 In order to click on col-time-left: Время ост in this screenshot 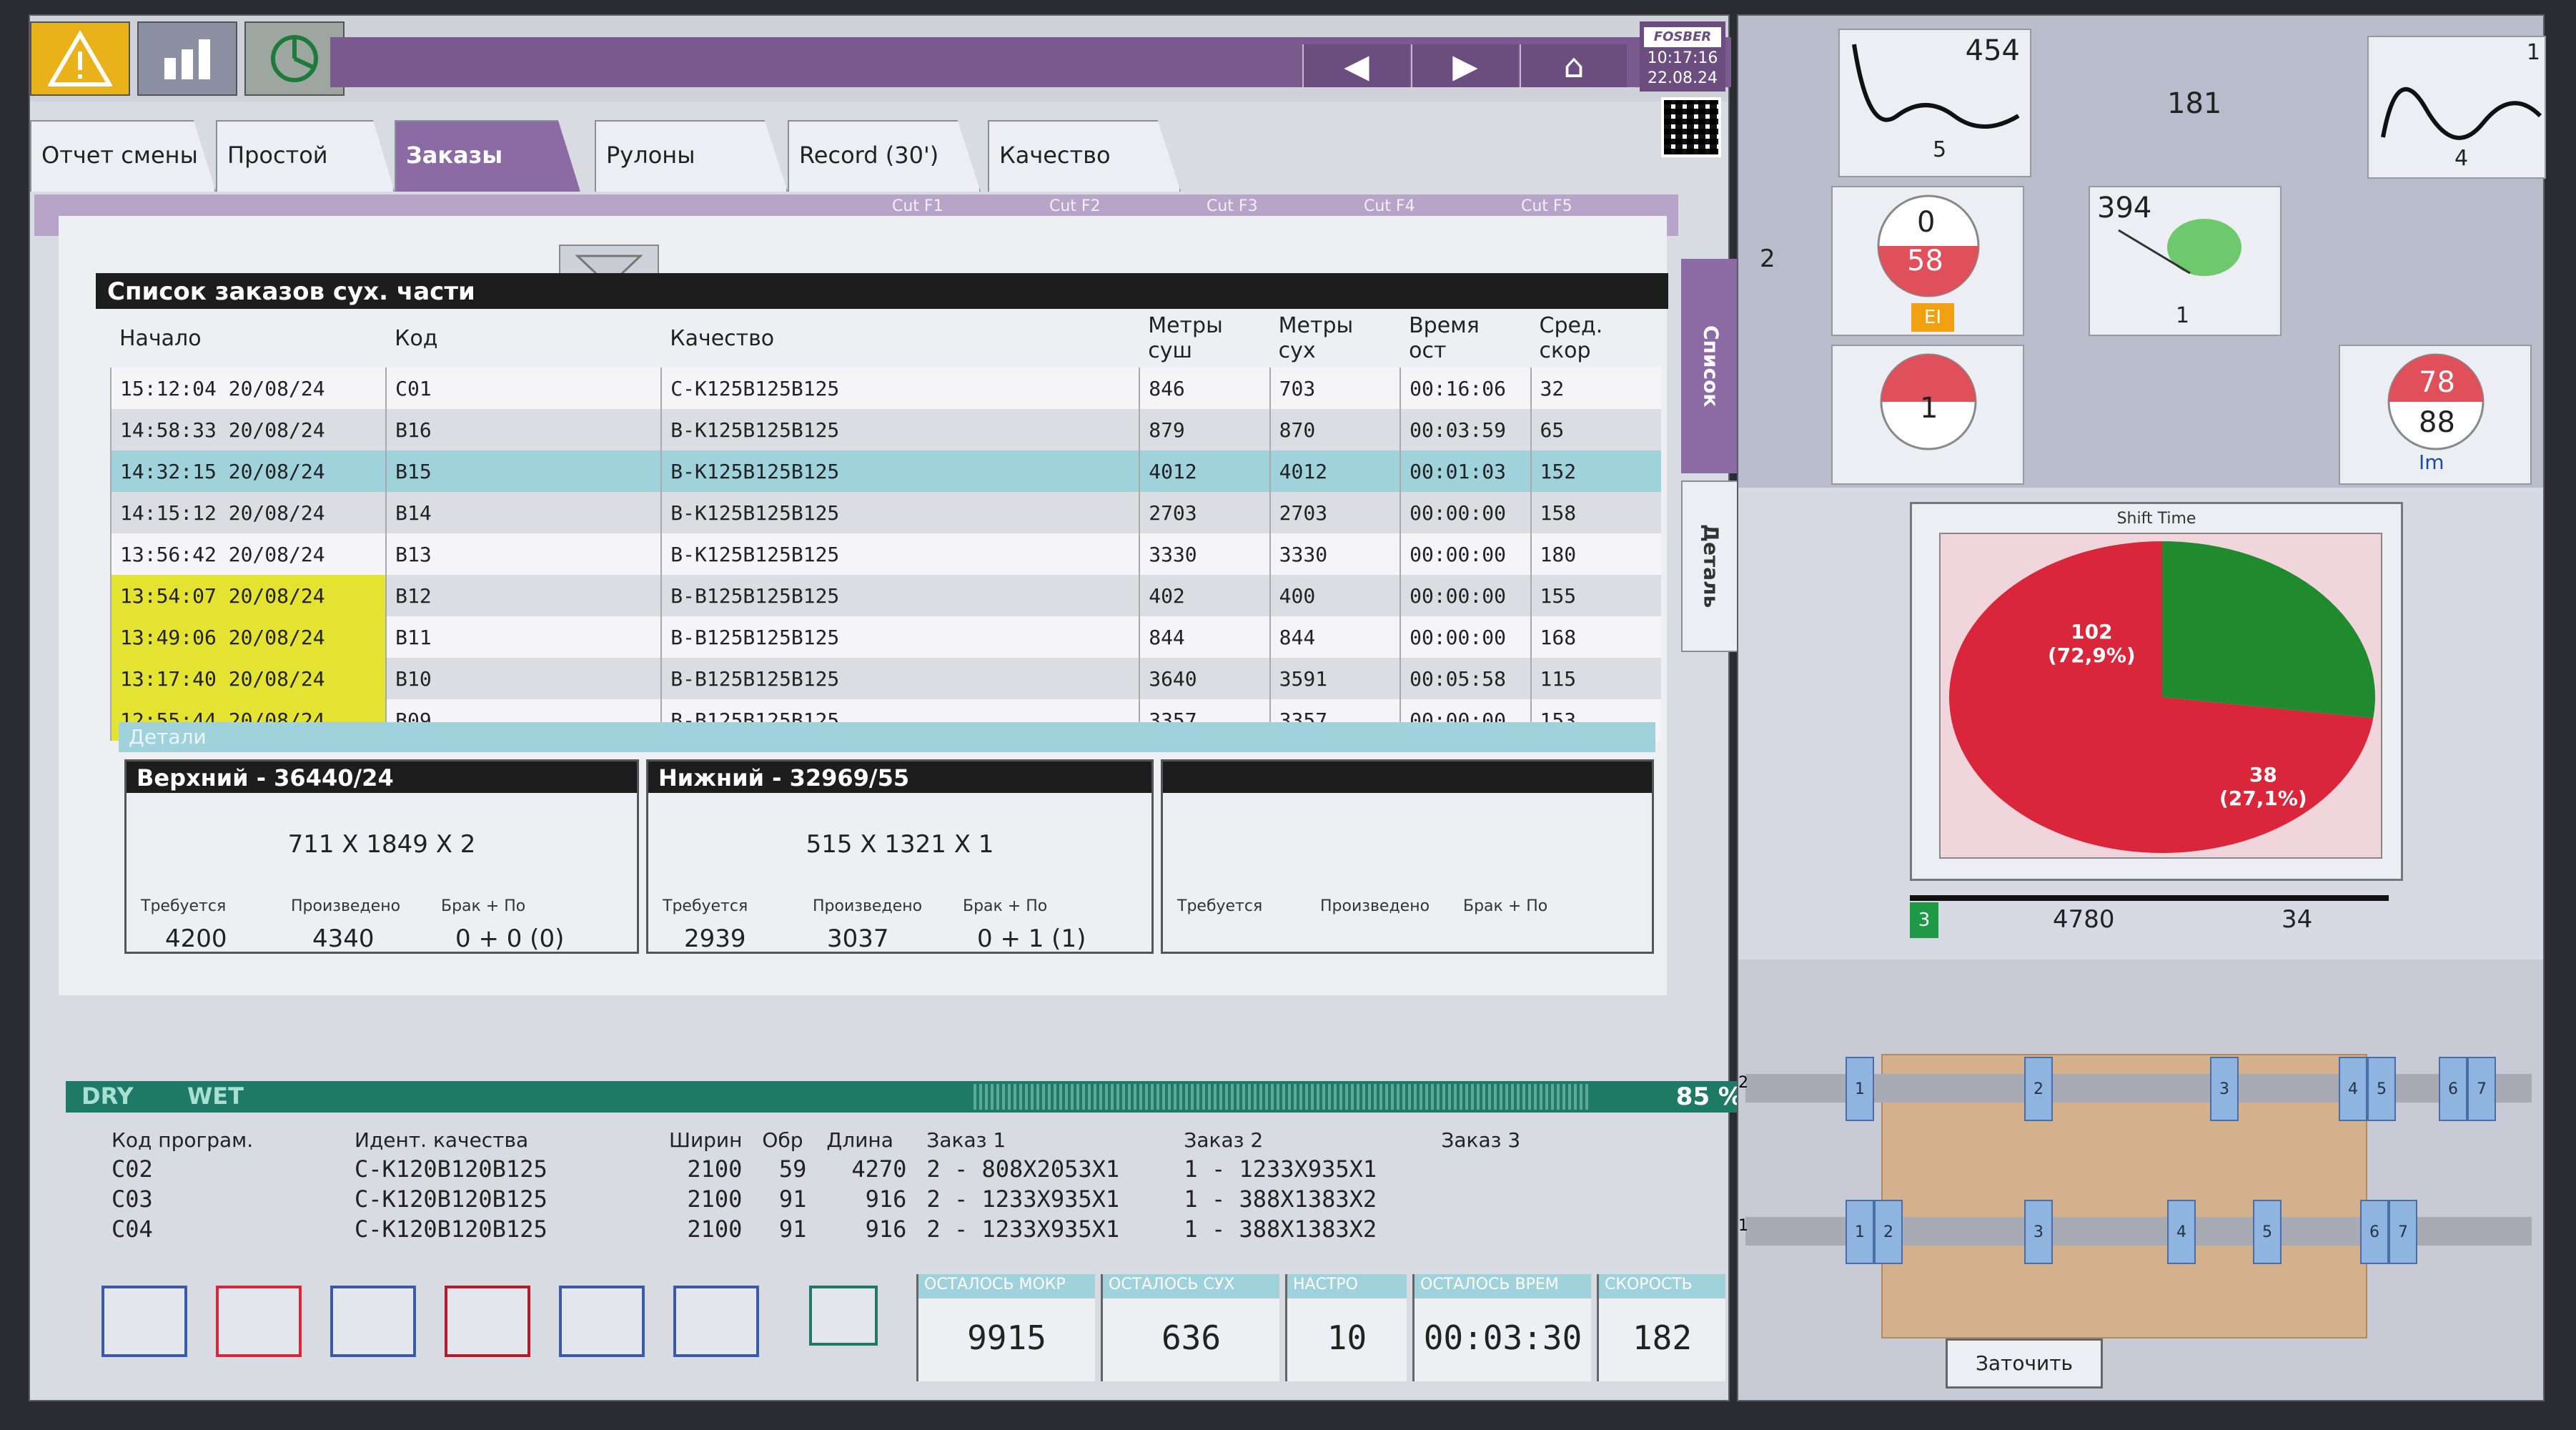, I will do `click(1465, 338)`.